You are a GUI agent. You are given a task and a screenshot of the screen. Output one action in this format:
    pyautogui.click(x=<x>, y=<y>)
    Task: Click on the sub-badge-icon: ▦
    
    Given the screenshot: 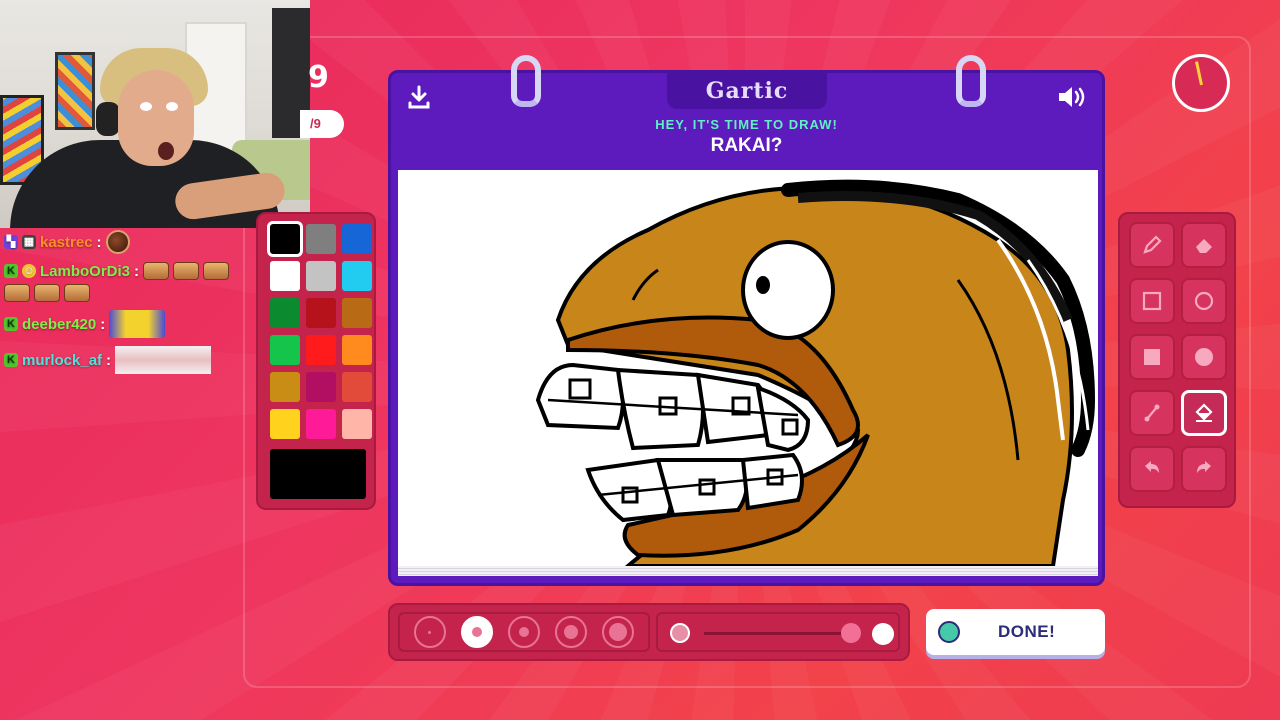 What is the action you would take?
    pyautogui.click(x=29, y=242)
    